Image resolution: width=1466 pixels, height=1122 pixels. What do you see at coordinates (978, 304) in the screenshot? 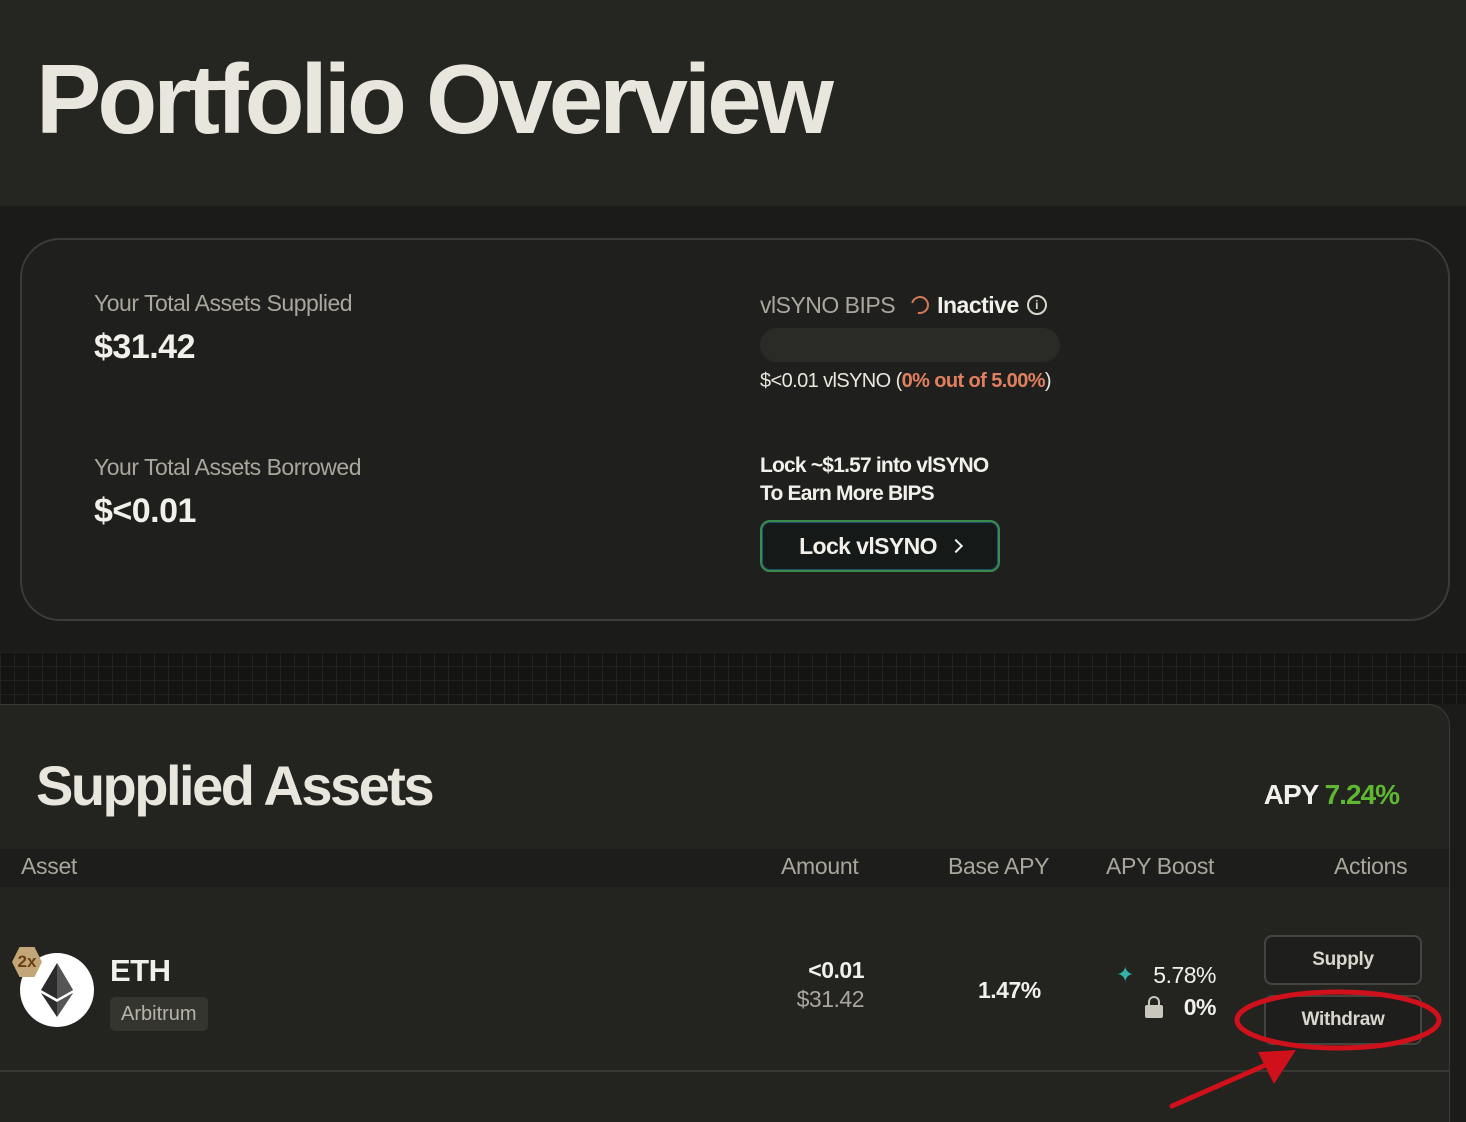
I see `bips-status-text: Inactive` at bounding box center [978, 304].